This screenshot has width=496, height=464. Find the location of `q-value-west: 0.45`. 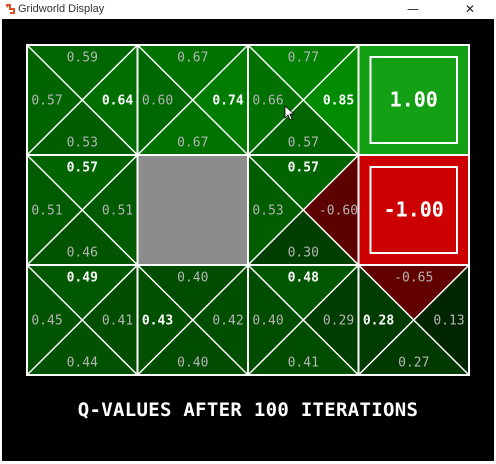

q-value-west: 0.45 is located at coordinates (46, 321).